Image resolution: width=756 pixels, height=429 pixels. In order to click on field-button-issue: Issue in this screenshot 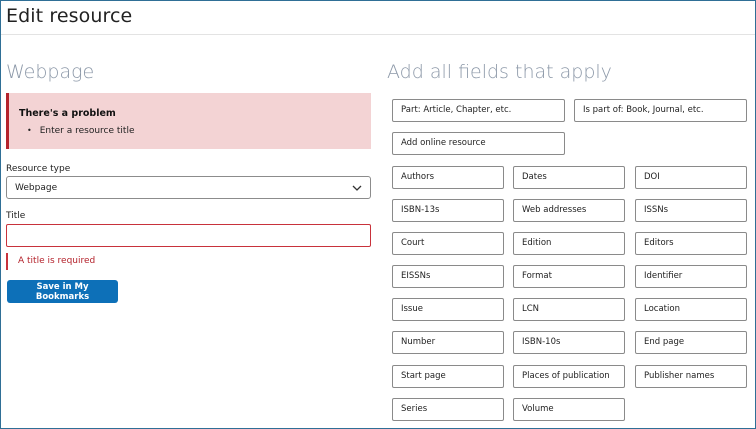, I will do `click(448, 309)`.